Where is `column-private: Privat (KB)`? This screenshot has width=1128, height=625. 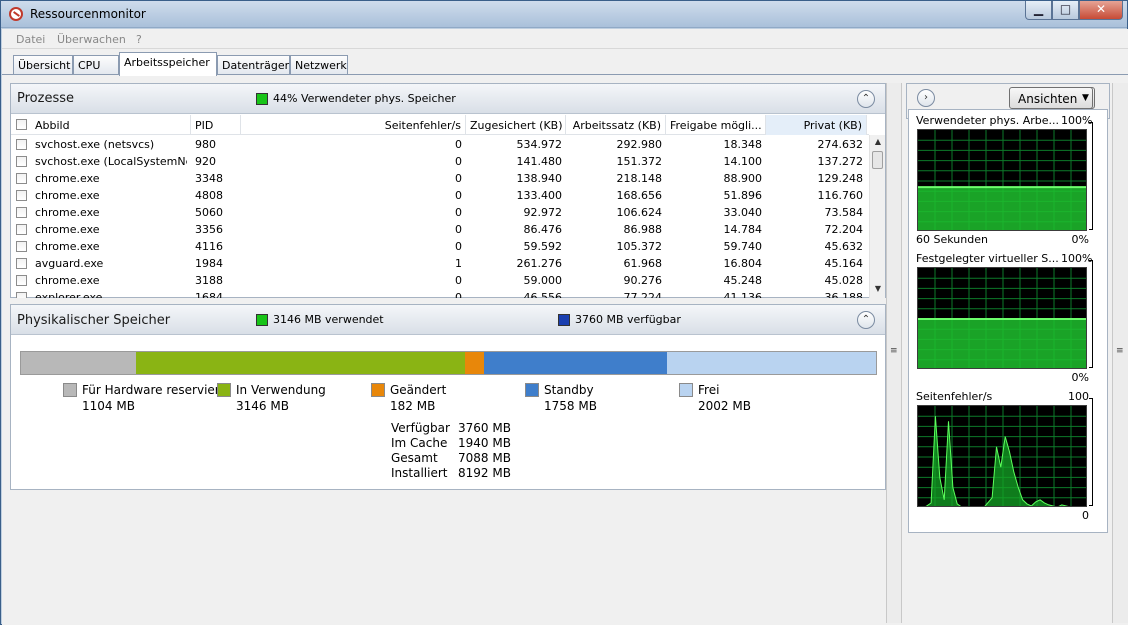 column-private: Privat (KB) is located at coordinates (816, 125).